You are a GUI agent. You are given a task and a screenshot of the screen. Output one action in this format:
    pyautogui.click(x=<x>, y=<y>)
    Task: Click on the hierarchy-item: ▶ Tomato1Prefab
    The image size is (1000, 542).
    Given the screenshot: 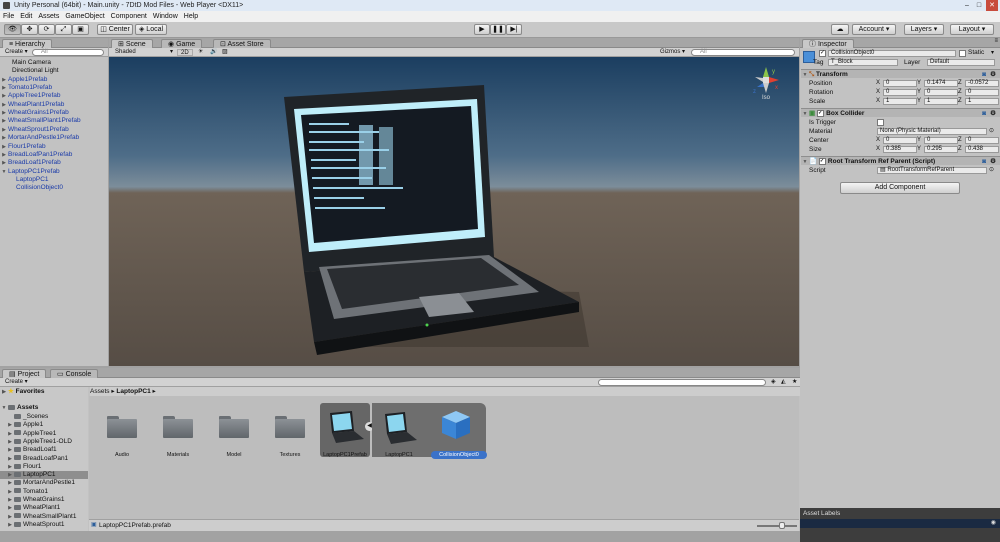 What is the action you would take?
    pyautogui.click(x=53, y=88)
    